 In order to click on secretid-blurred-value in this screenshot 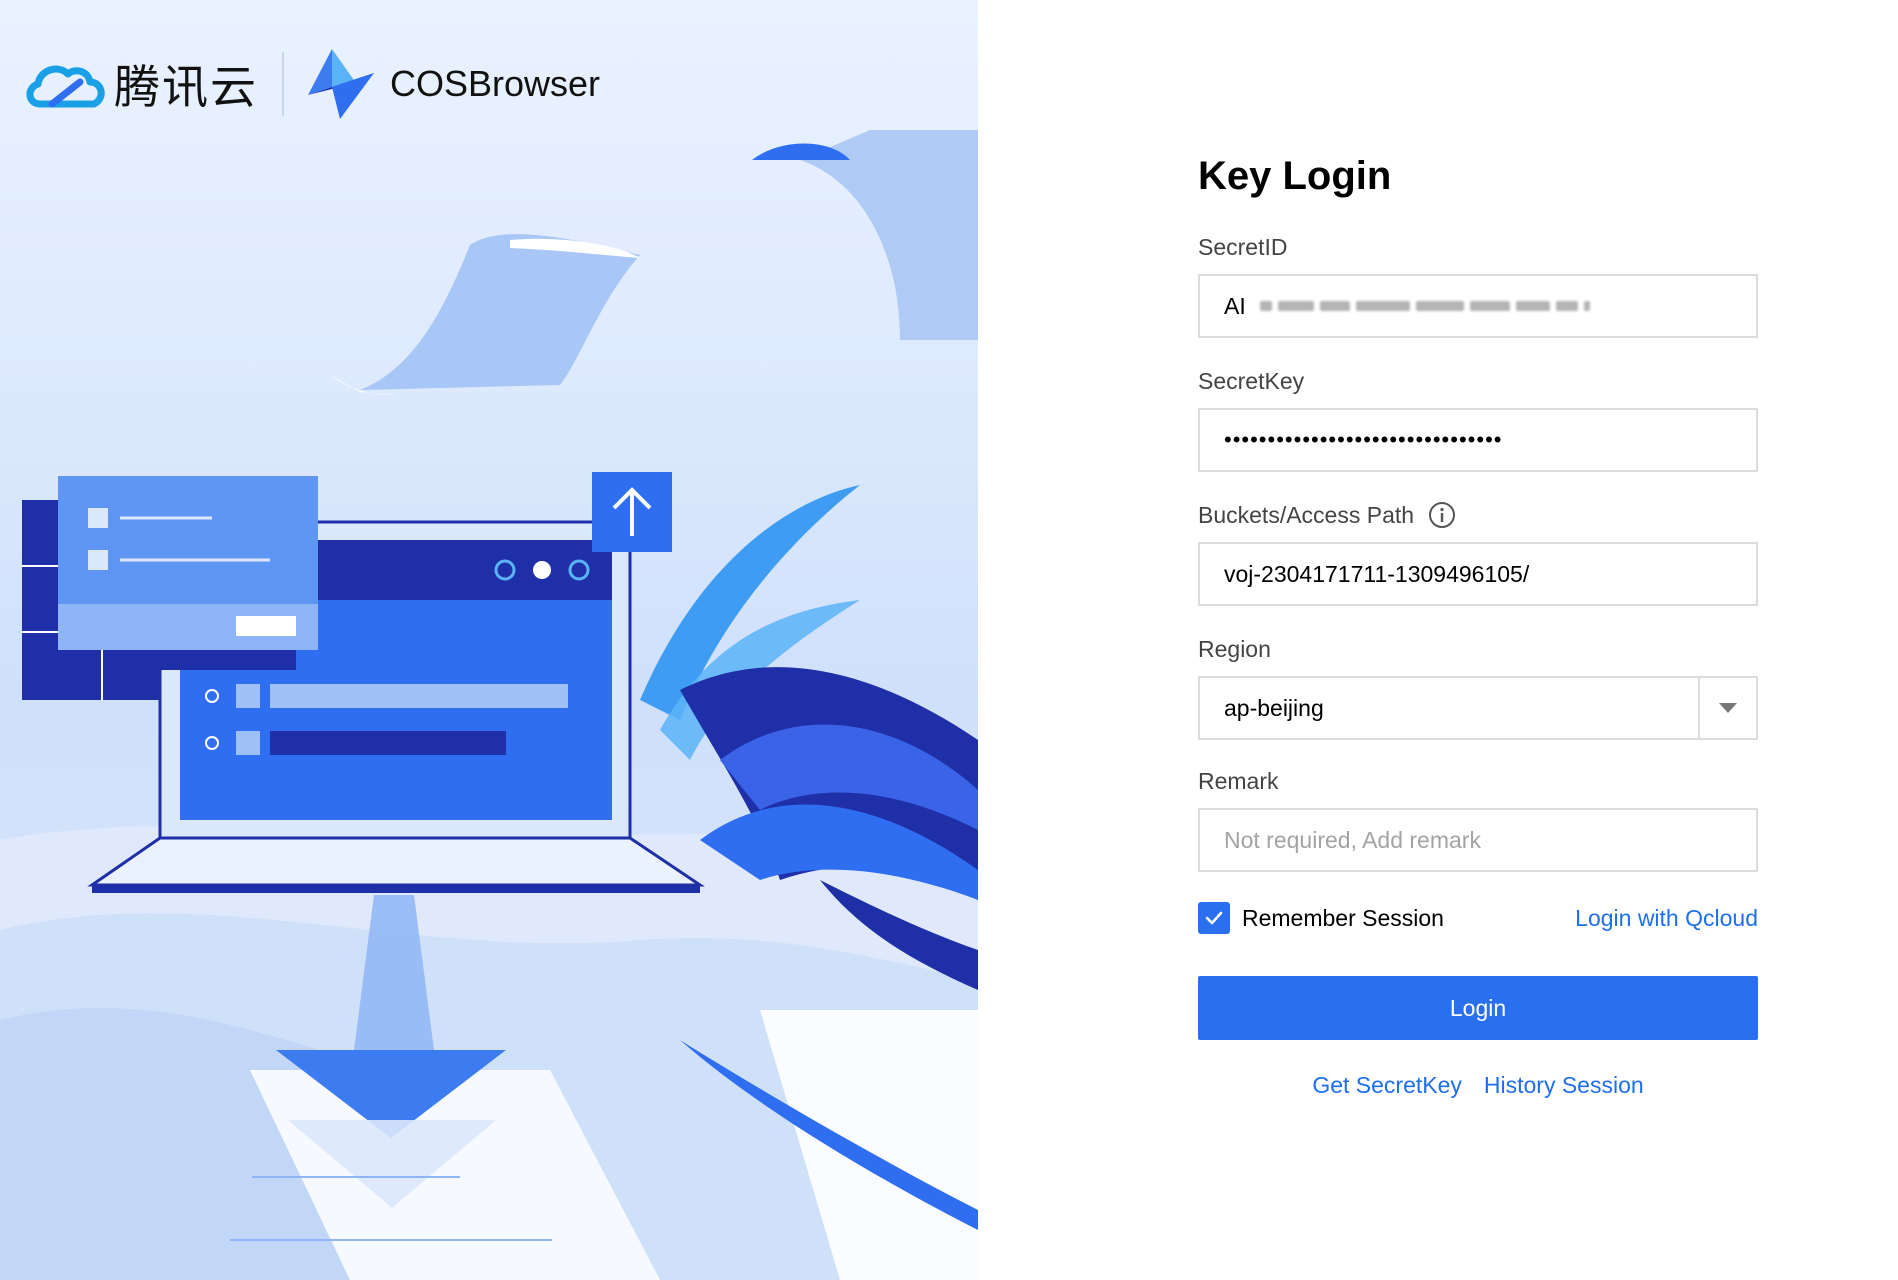, I will do `click(1424, 306)`.